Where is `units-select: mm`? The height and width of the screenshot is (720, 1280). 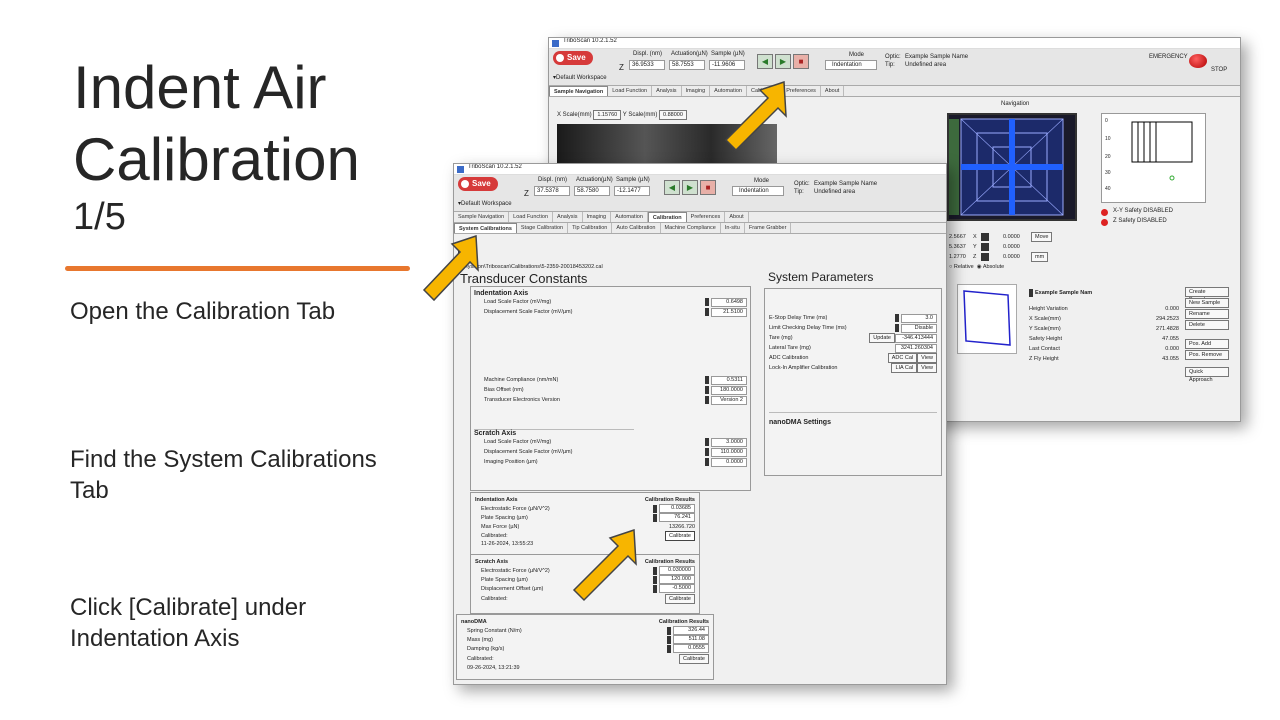 units-select: mm is located at coordinates (1040, 257).